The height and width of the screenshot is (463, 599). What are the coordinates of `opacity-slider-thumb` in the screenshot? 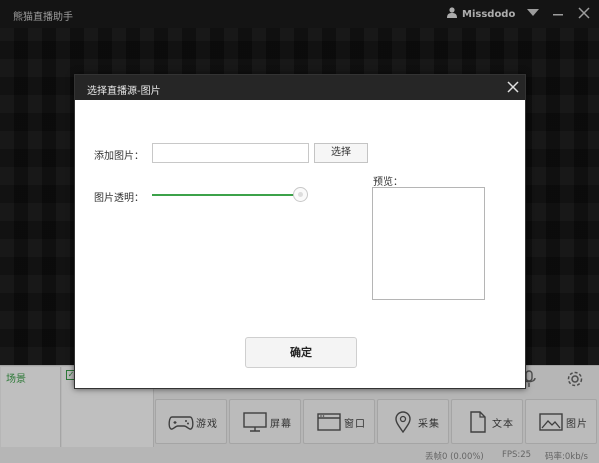 It's located at (300, 194).